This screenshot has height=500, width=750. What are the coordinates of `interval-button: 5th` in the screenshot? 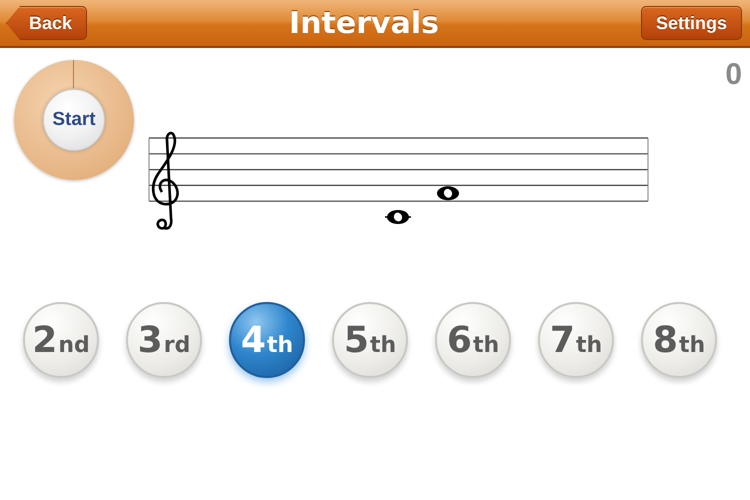 It's located at (370, 340).